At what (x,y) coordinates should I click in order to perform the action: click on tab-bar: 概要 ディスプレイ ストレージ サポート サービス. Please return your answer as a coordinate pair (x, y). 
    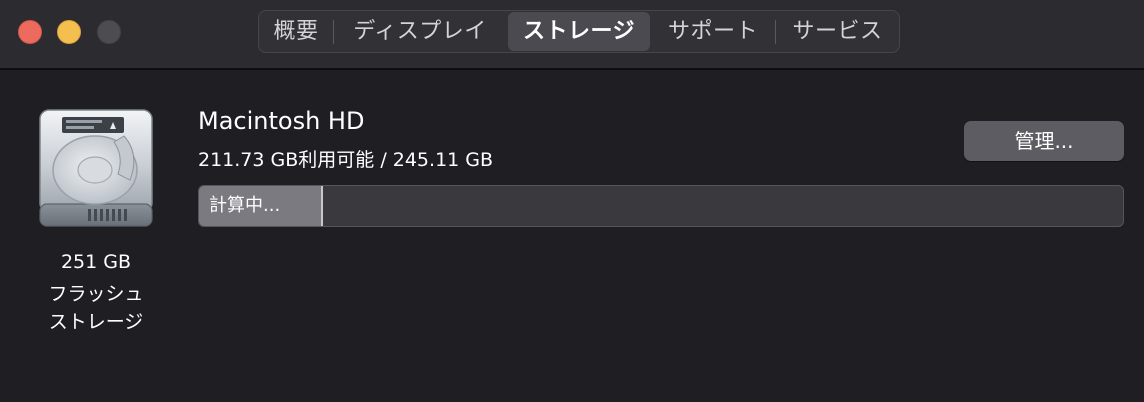
    Looking at the image, I should click on (579, 31).